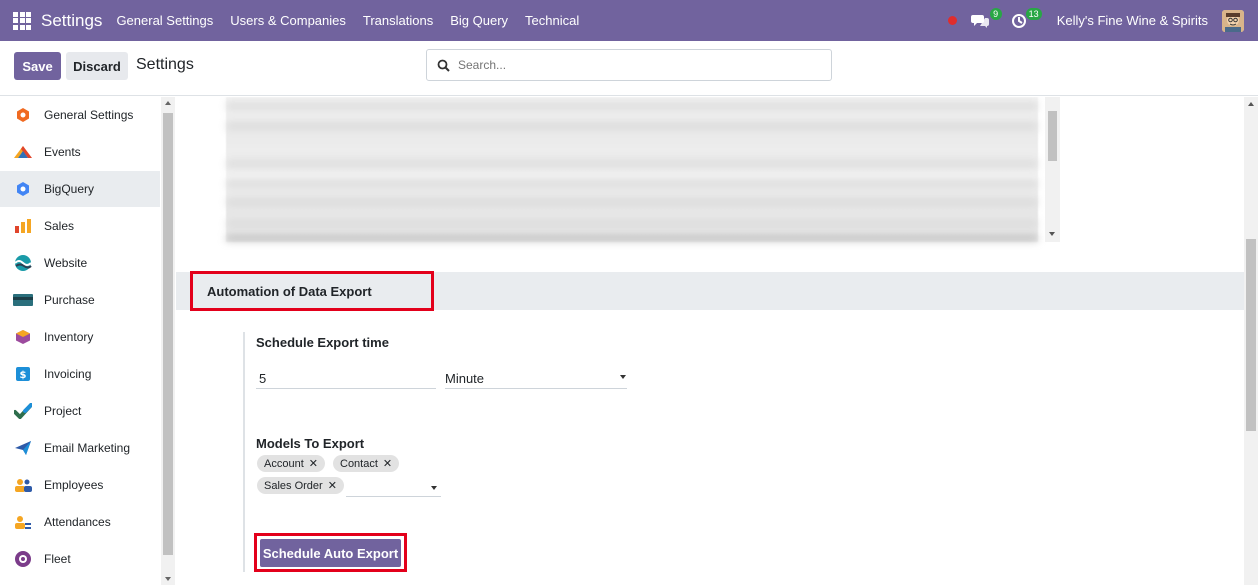  I want to click on schedule-export-label: Schedule Export time, so click(322, 342).